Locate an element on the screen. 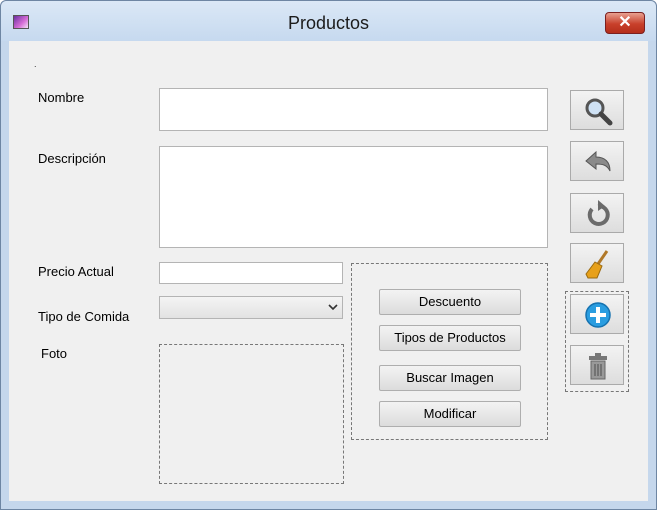 The height and width of the screenshot is (510, 657). chevron-down-icon is located at coordinates (333, 307).